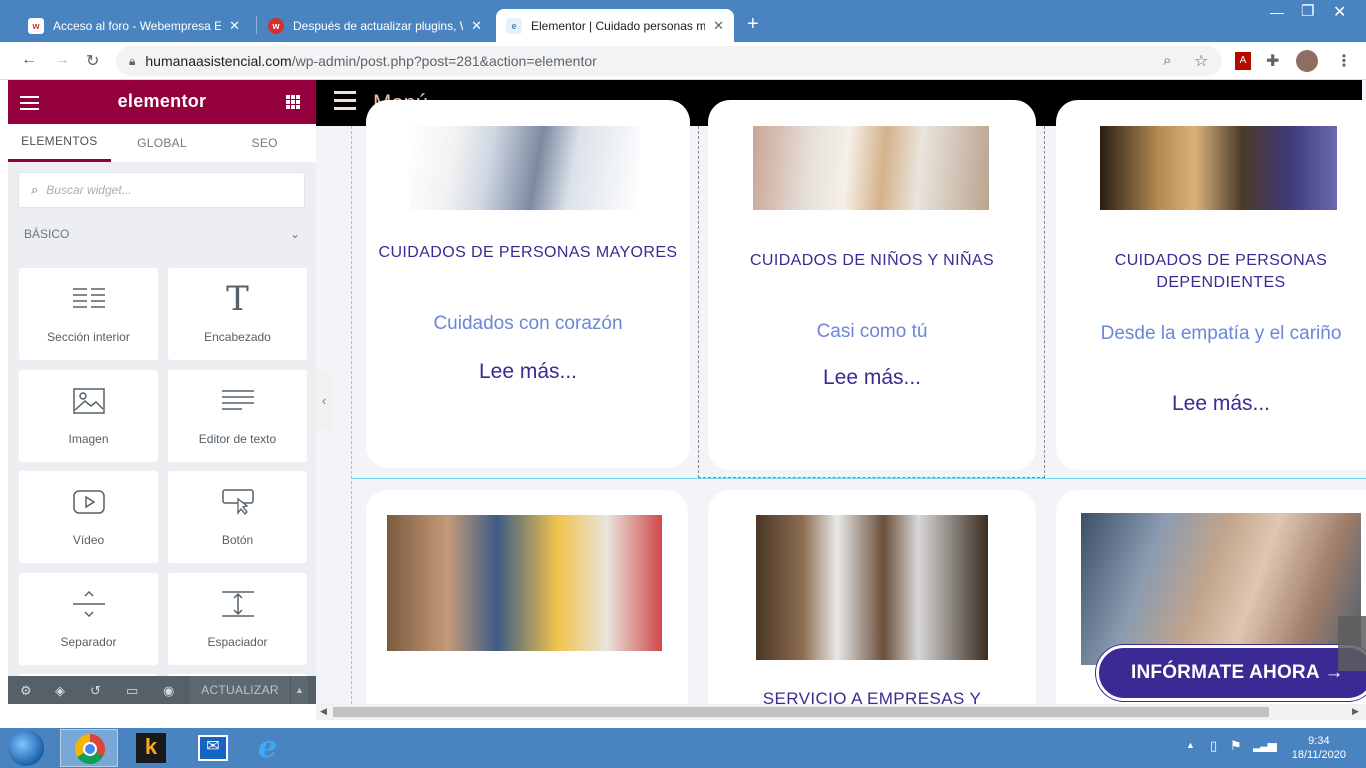 This screenshot has height=768, width=1366. Describe the element at coordinates (162, 690) in the screenshot. I see `elementor-panel-footer: ⚙ ◈ ↺ ▭ ◉ ACTUALIZAR ▲` at that location.